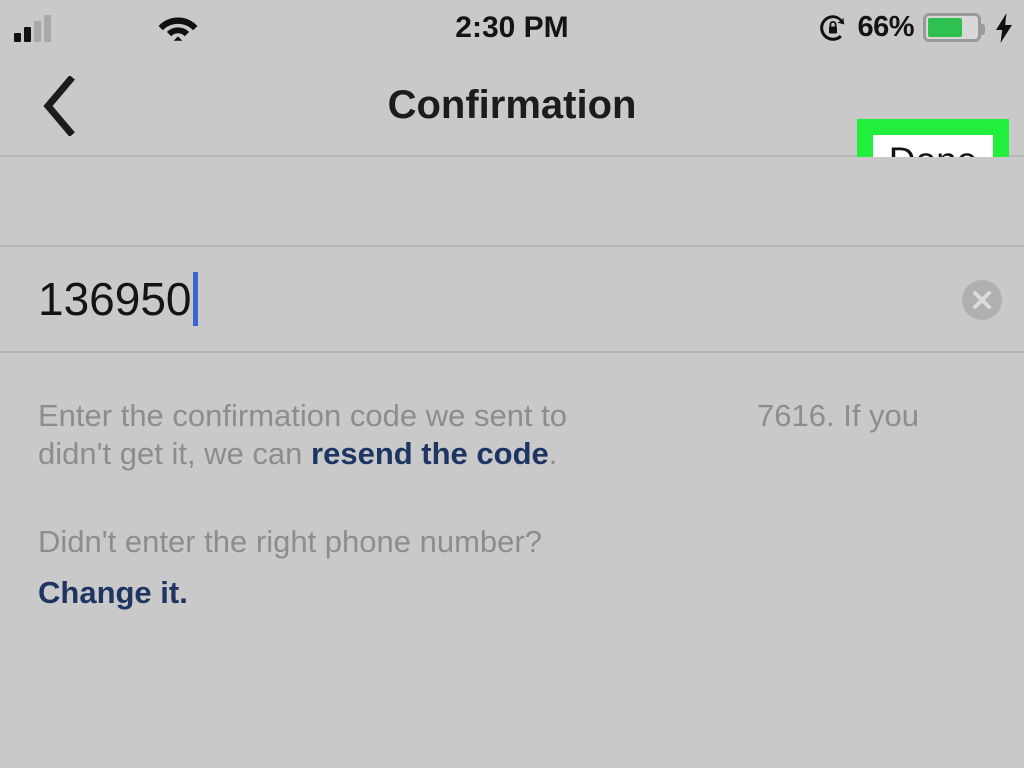 This screenshot has height=768, width=1024. What do you see at coordinates (553, 453) in the screenshot?
I see `instructions-period: .` at bounding box center [553, 453].